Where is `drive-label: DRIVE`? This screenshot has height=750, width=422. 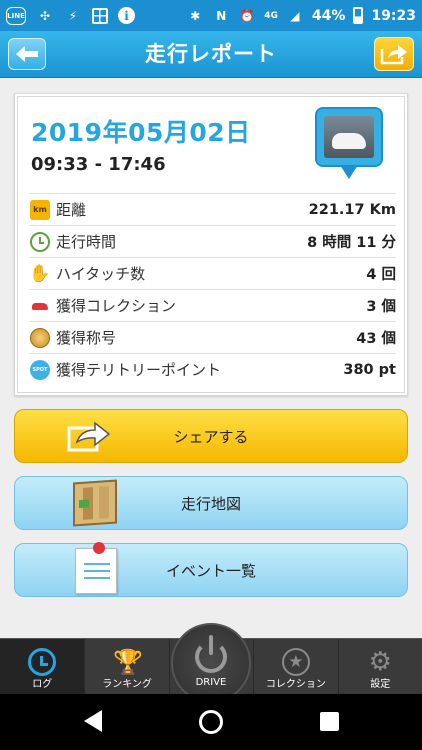
drive-label: DRIVE is located at coordinates (211, 682).